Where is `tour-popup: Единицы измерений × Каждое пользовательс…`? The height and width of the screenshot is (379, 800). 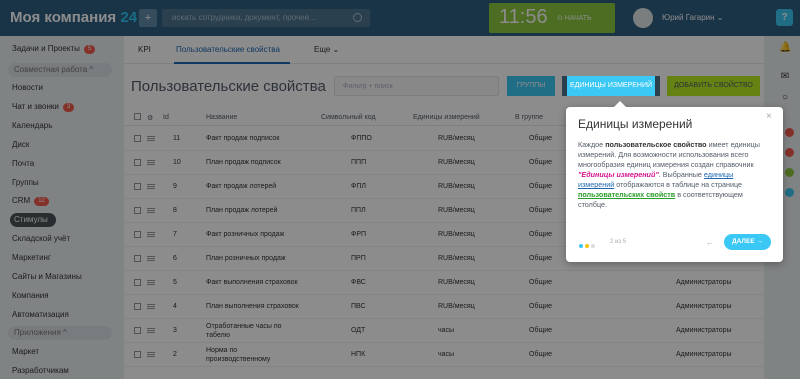
tour-popup: Единицы измерений × Каждое пользовательс… is located at coordinates (674, 181).